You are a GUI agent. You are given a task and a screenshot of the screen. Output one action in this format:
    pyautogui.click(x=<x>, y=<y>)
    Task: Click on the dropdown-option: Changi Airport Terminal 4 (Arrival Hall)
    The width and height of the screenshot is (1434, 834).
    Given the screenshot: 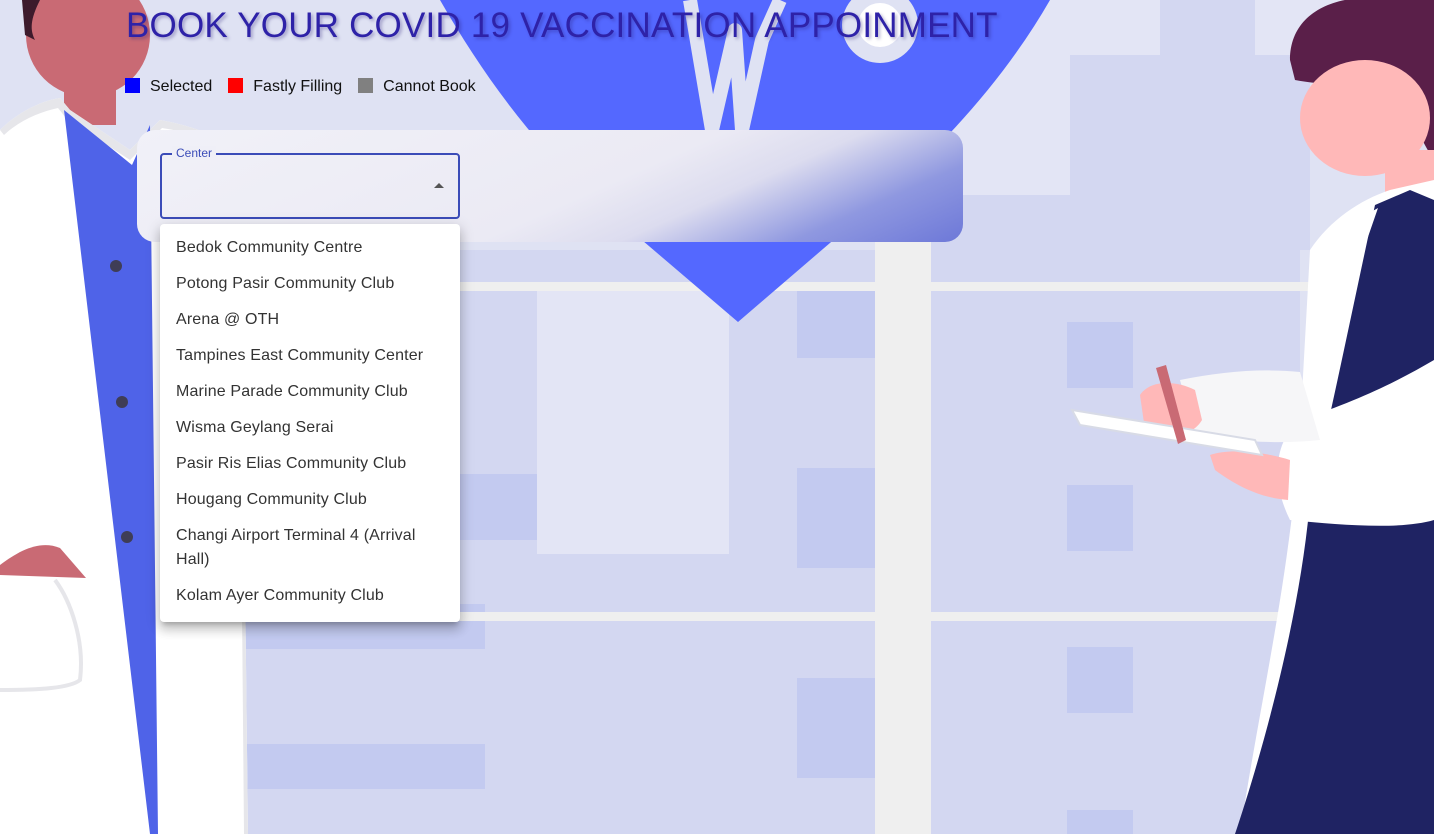 What is the action you would take?
    pyautogui.click(x=310, y=548)
    